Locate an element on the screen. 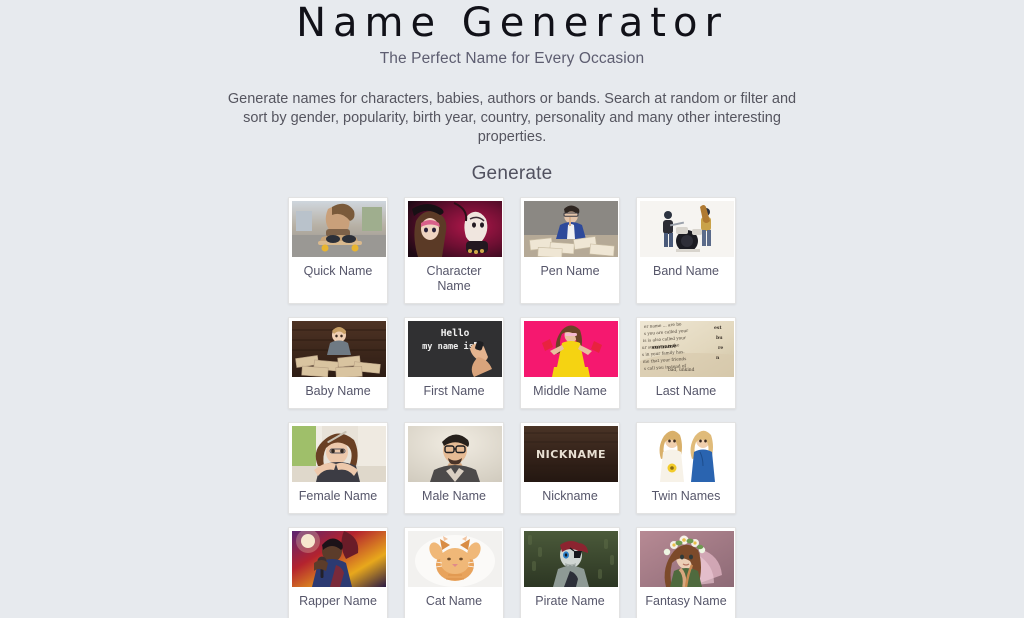 The image size is (1024, 618). svg-text: re is located at coordinates (720, 348).